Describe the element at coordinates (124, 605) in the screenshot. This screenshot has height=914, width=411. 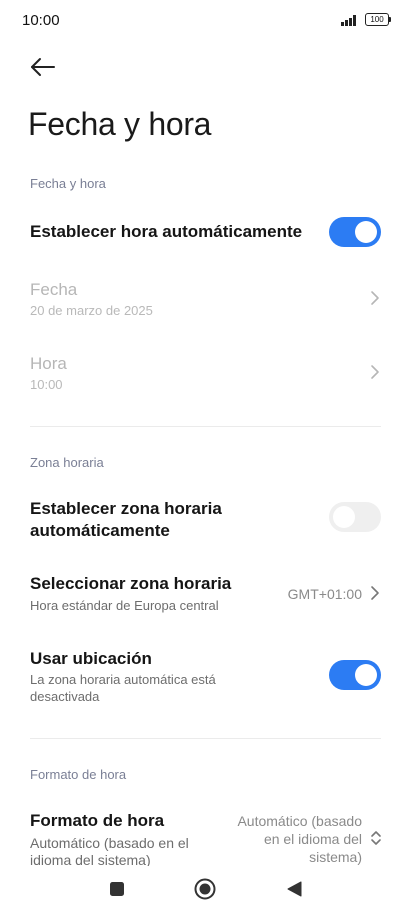
I see `select-zone-subtitle: Hora estándar de Europa central` at that location.